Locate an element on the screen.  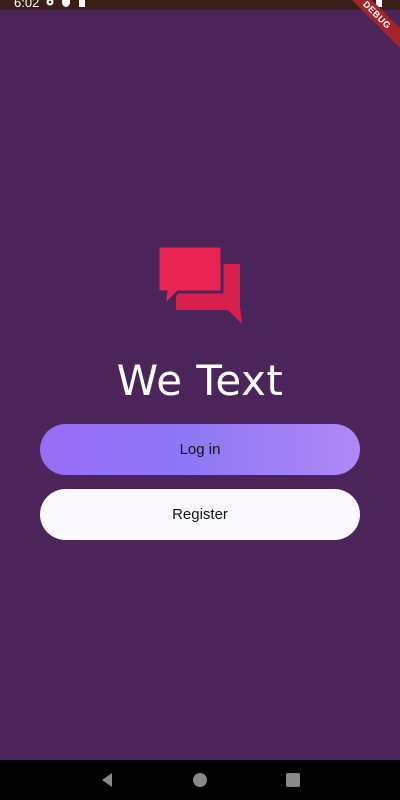
shield-icon is located at coordinates (66, 3).